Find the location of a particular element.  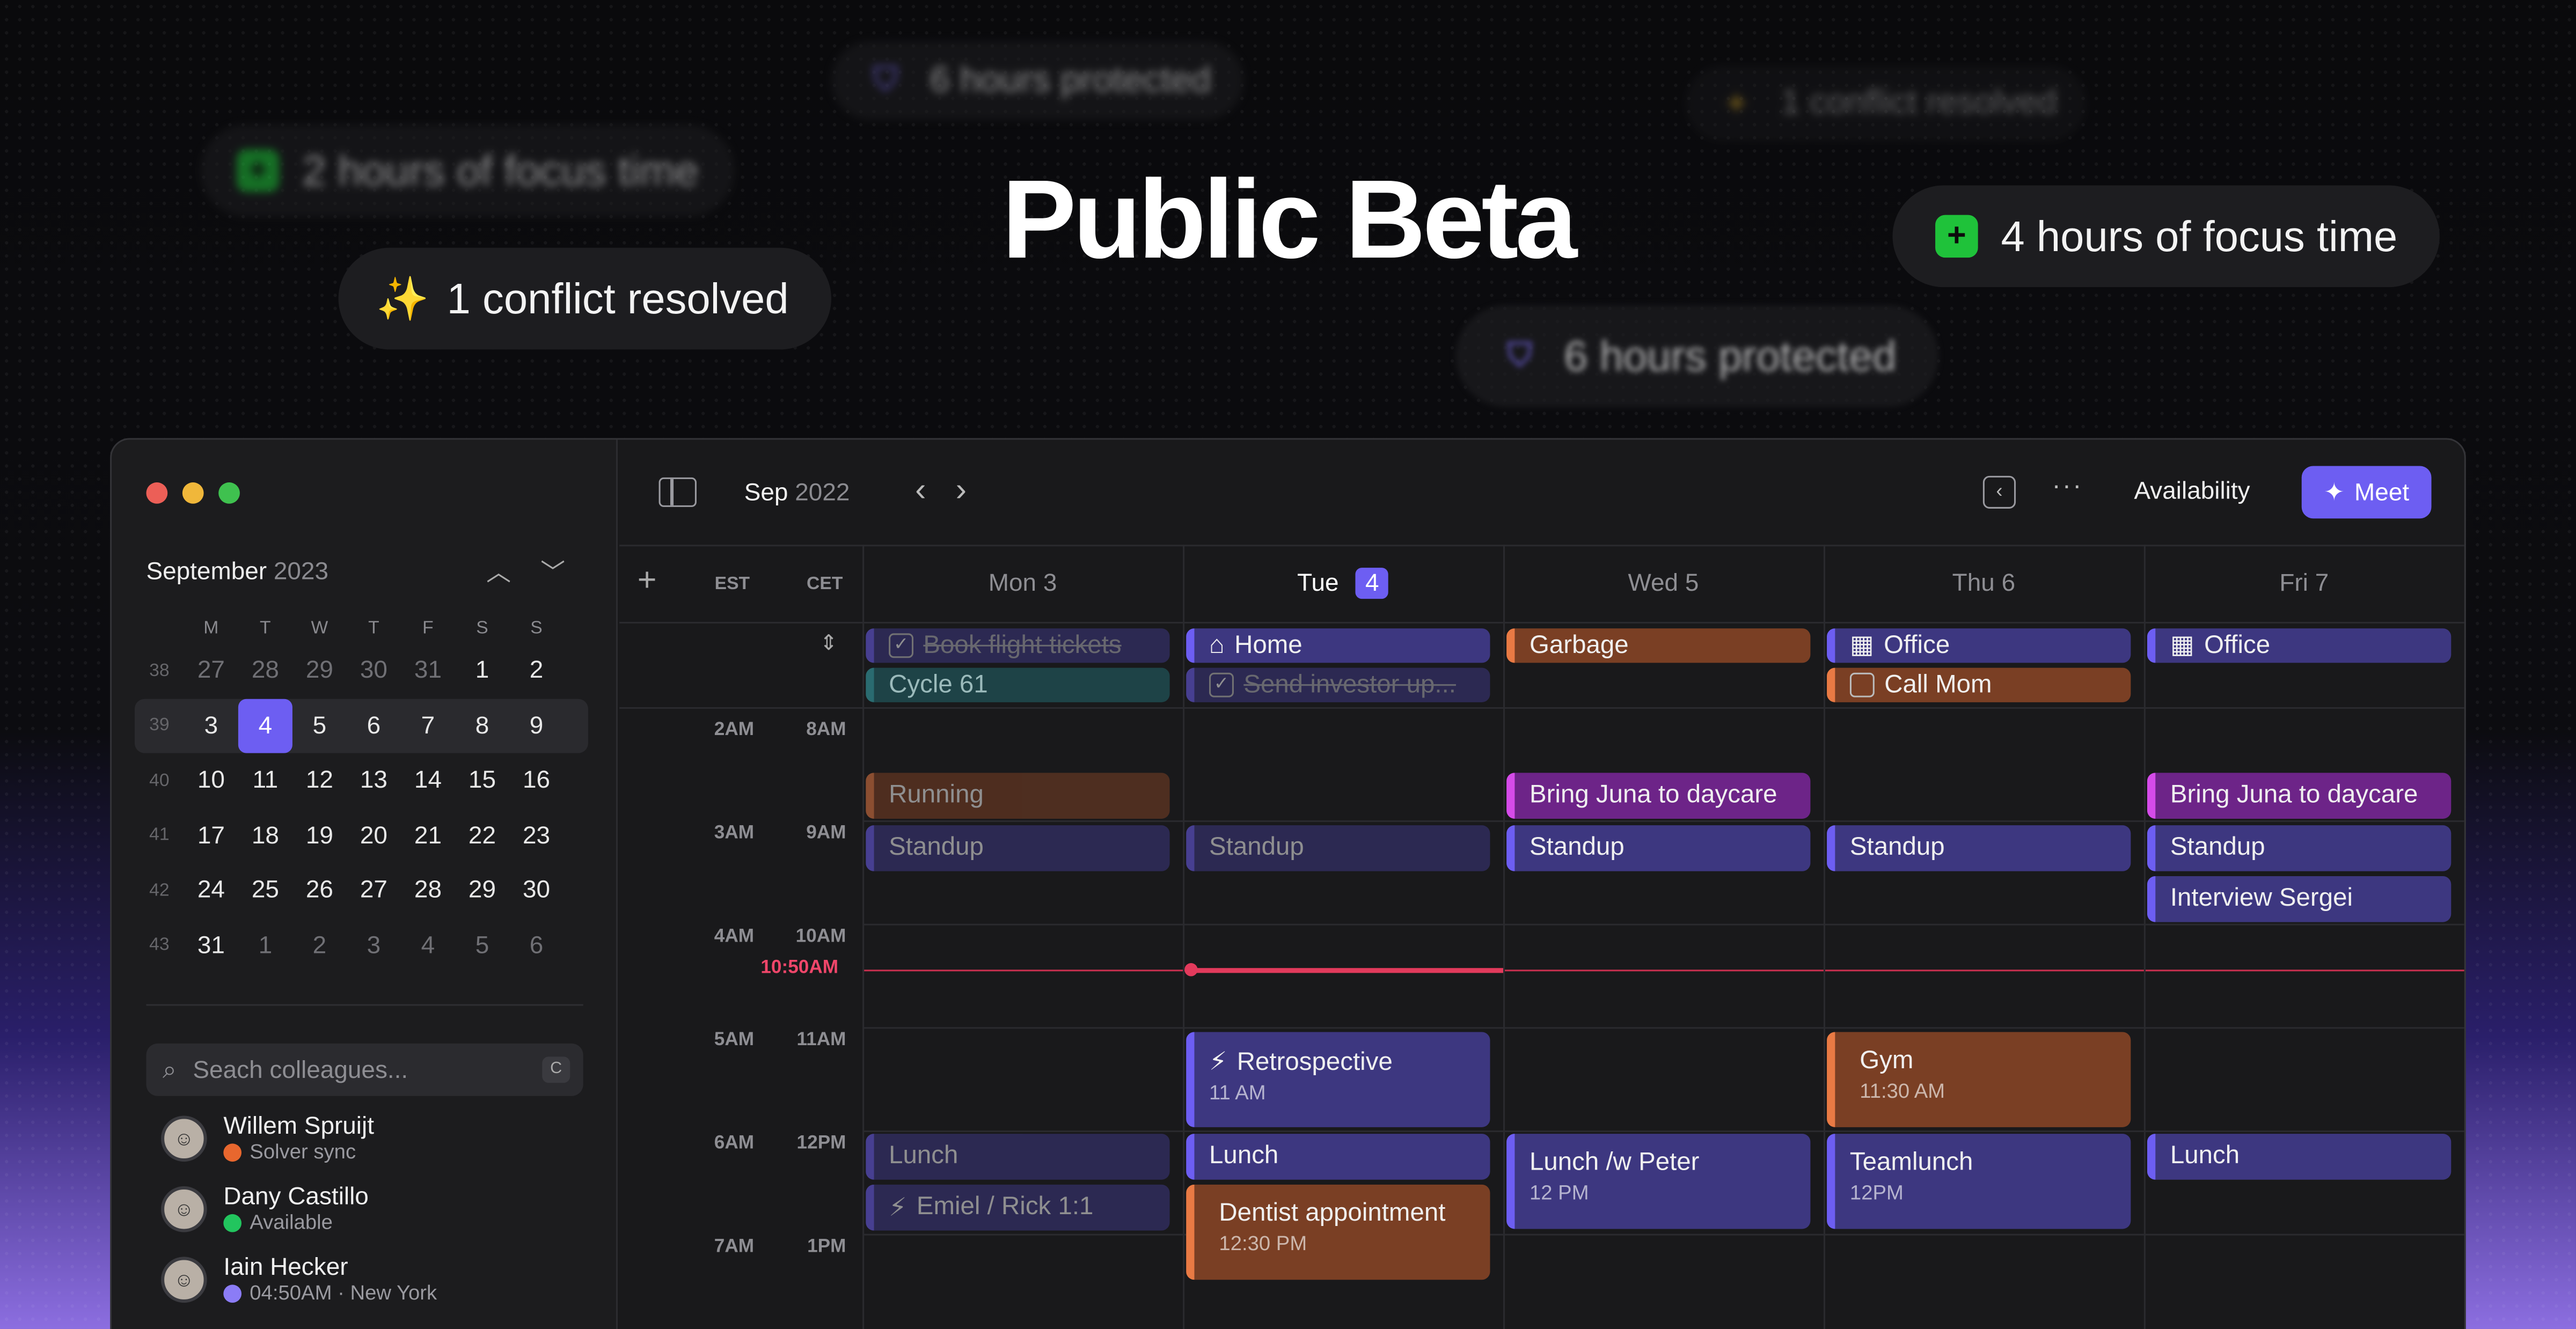

day-name: Fri is located at coordinates (2293, 583).